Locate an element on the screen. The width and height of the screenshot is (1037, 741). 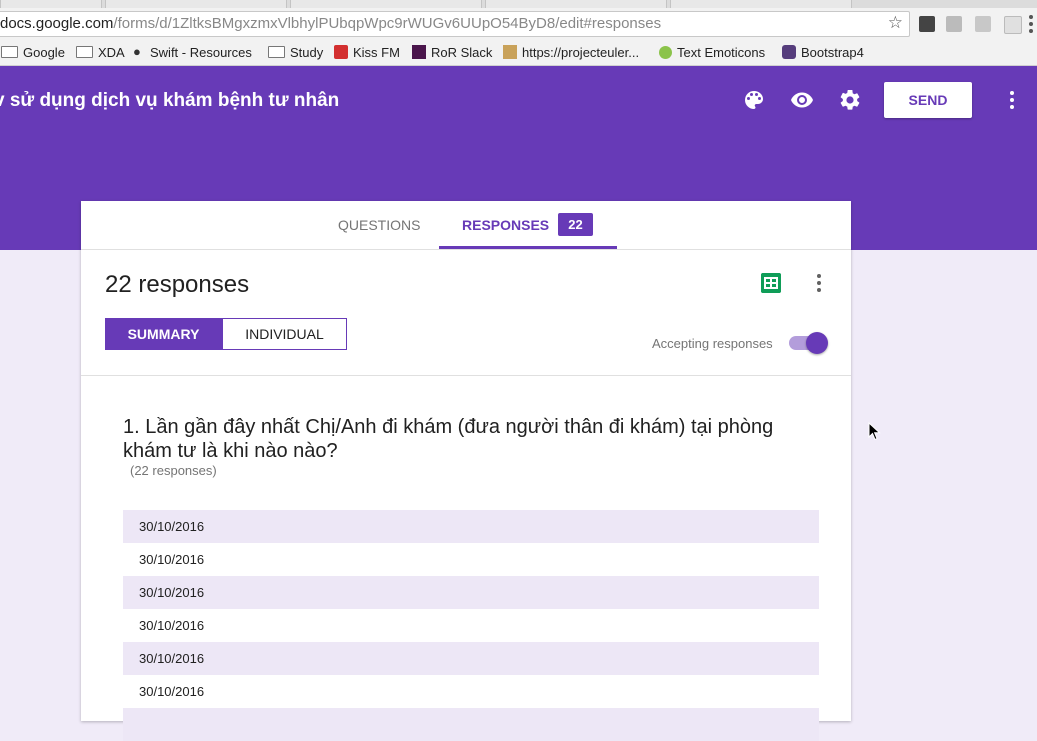
active-tab-indicator is located at coordinates (528, 247).